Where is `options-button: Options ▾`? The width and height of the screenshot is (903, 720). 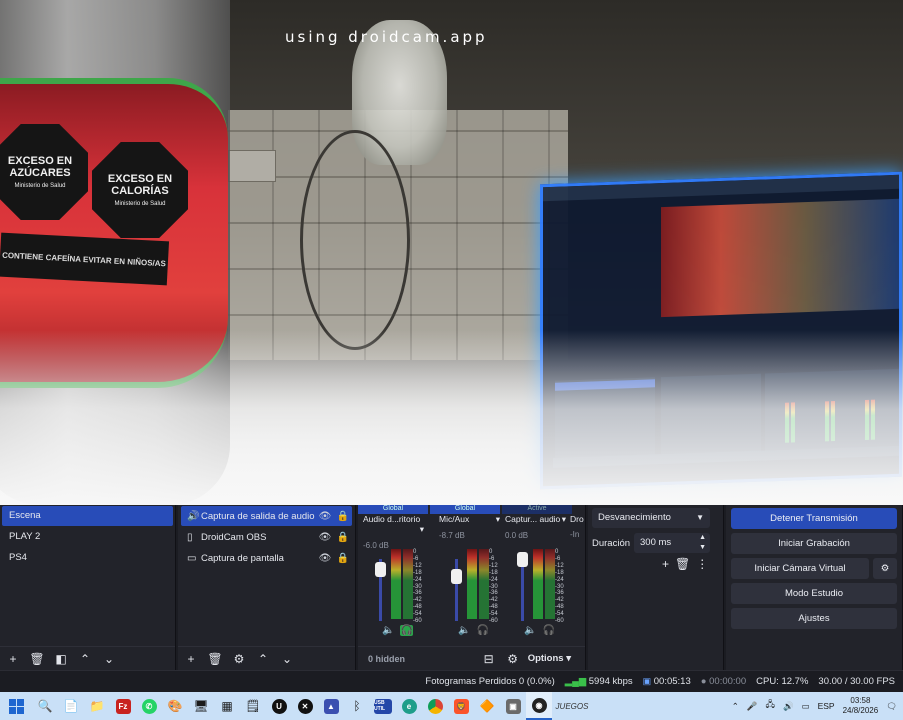
options-button: Options ▾ is located at coordinates (549, 658).